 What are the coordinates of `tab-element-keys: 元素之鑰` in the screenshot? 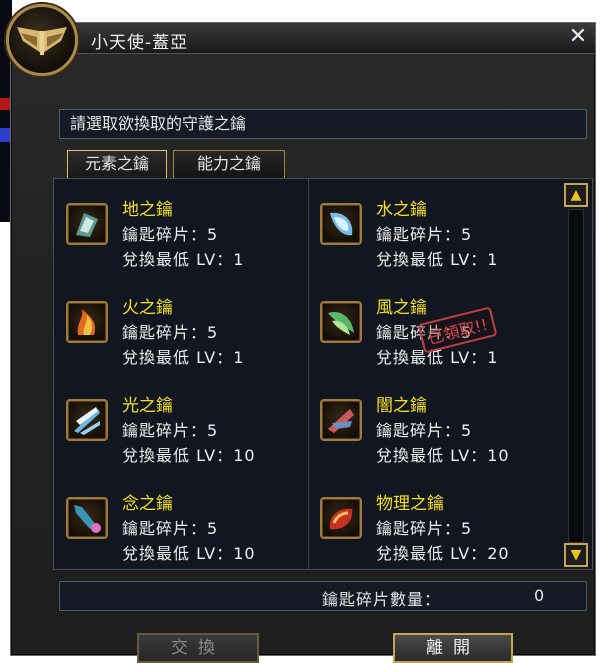 It's located at (117, 164).